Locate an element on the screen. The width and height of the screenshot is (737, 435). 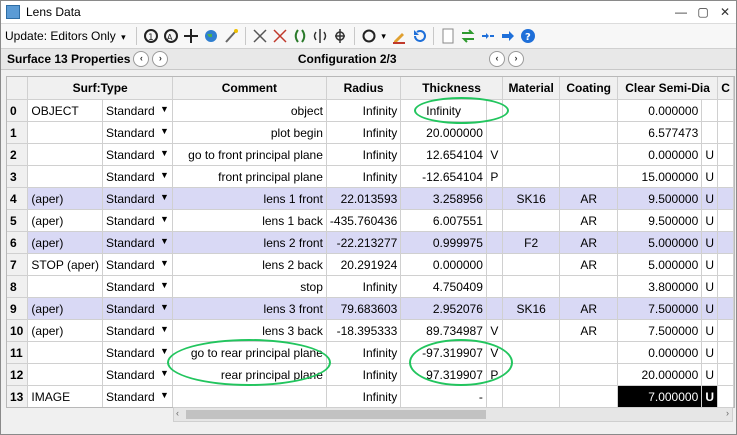
radius-cell: -22.213277 is located at coordinates (364, 242).